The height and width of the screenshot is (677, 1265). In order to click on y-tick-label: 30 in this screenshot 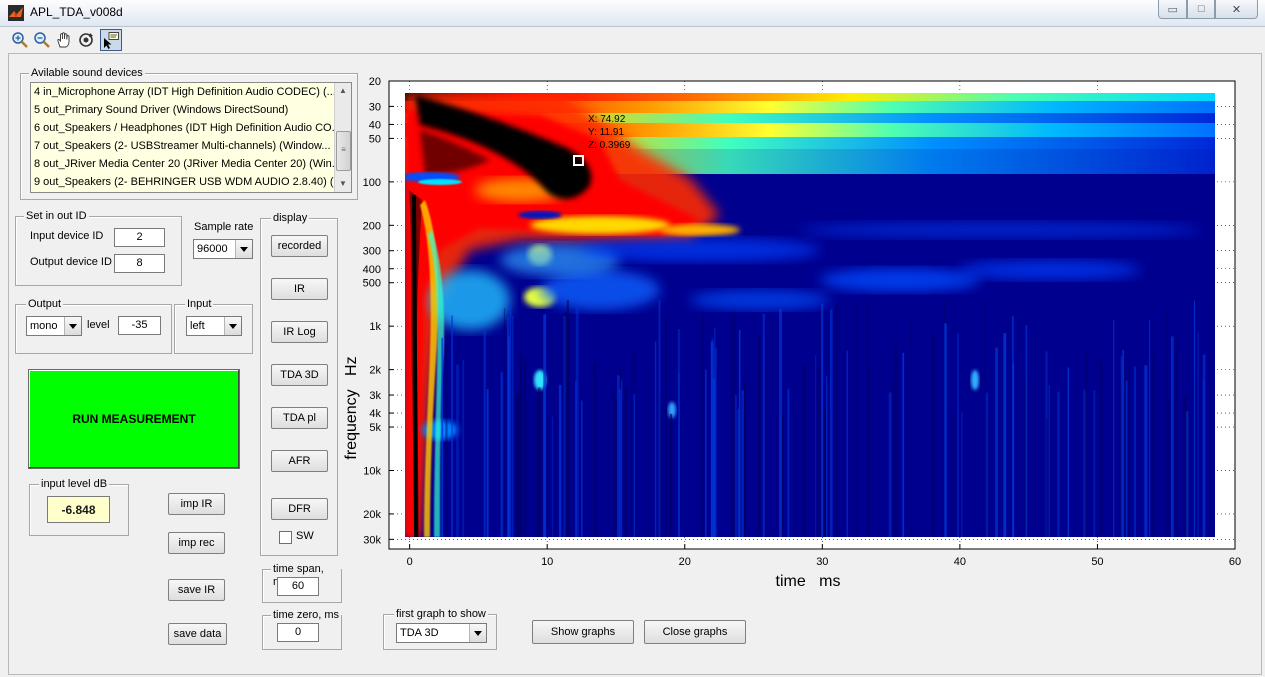, I will do `click(375, 107)`.